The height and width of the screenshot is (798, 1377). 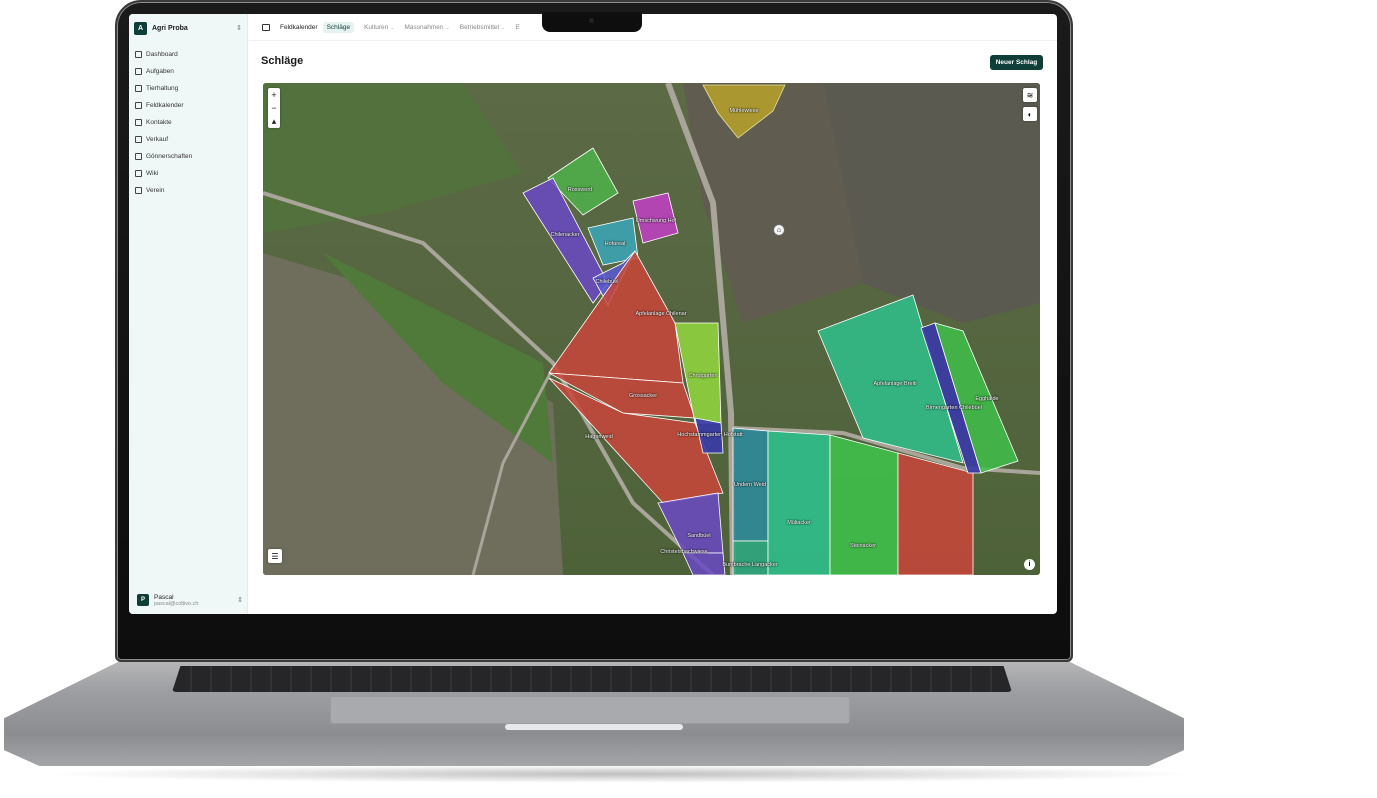 I want to click on user-info: Pascal pascal@coltivo.ch, so click(x=195, y=600).